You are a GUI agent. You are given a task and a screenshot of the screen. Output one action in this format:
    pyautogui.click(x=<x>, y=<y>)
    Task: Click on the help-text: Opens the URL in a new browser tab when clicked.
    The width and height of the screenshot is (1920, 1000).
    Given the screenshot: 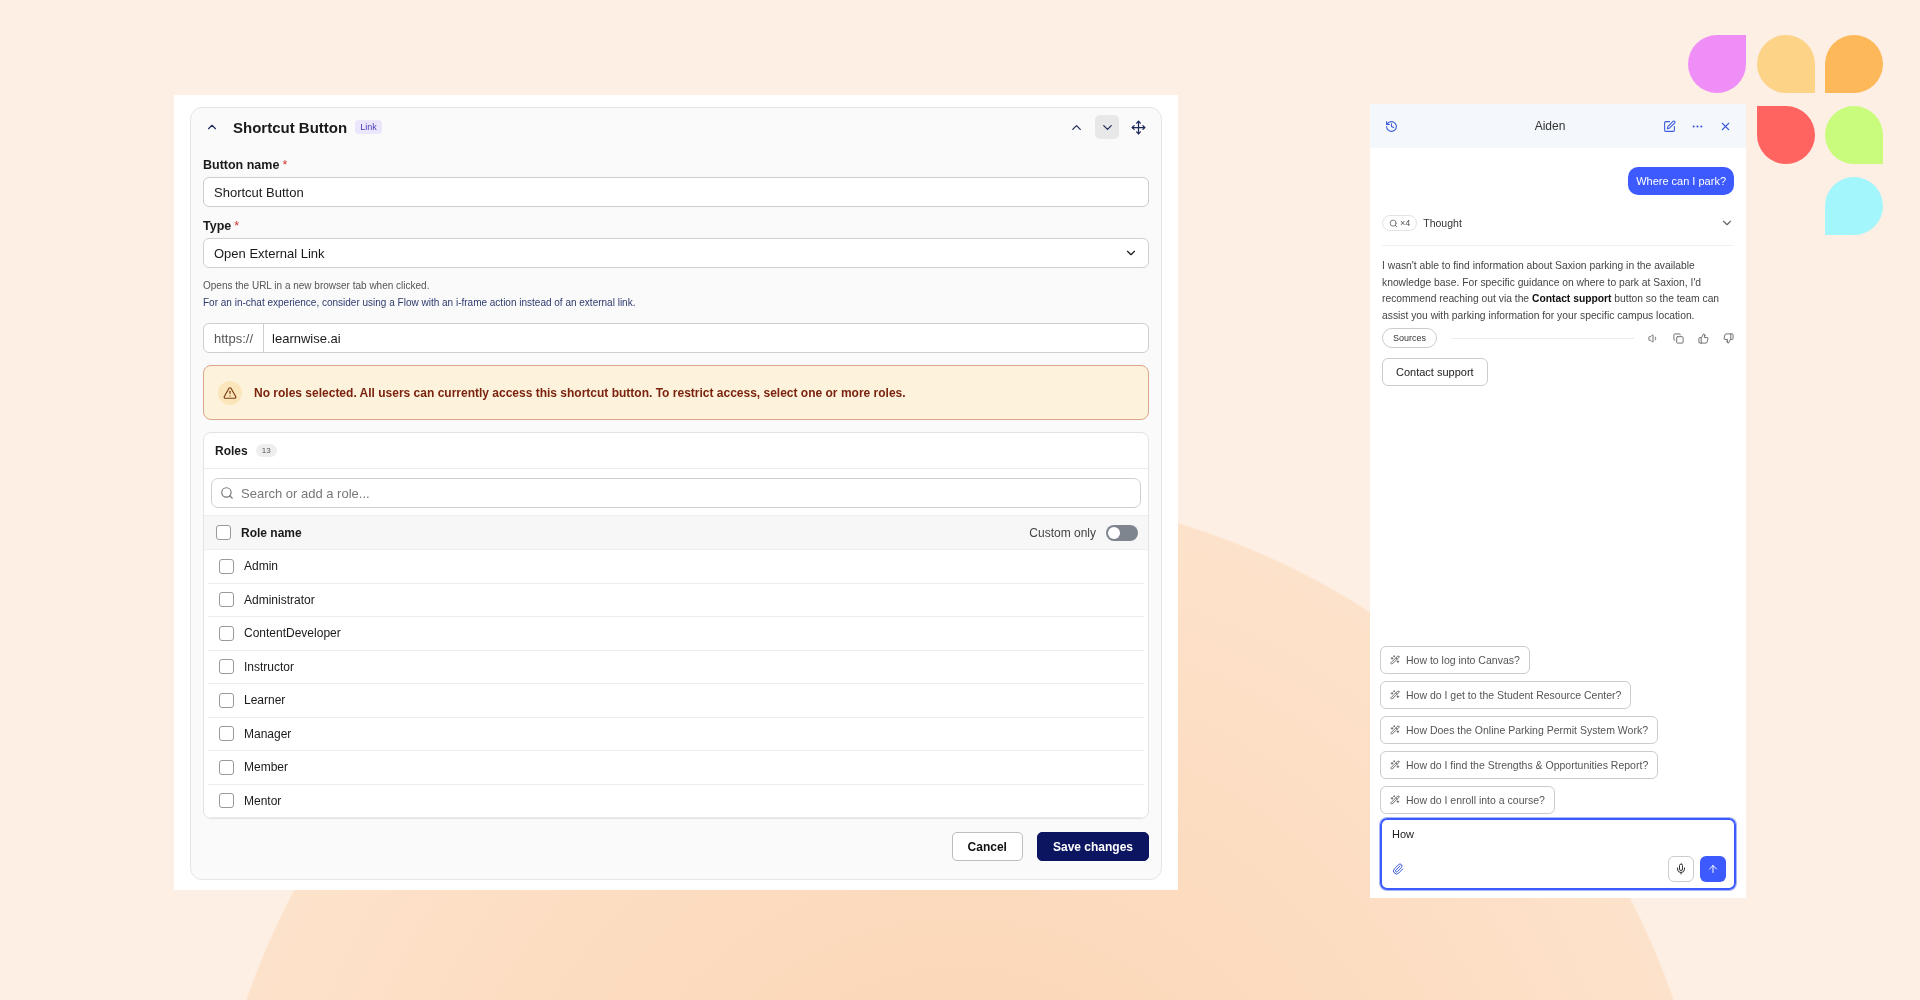 What is the action you would take?
    pyautogui.click(x=317, y=285)
    